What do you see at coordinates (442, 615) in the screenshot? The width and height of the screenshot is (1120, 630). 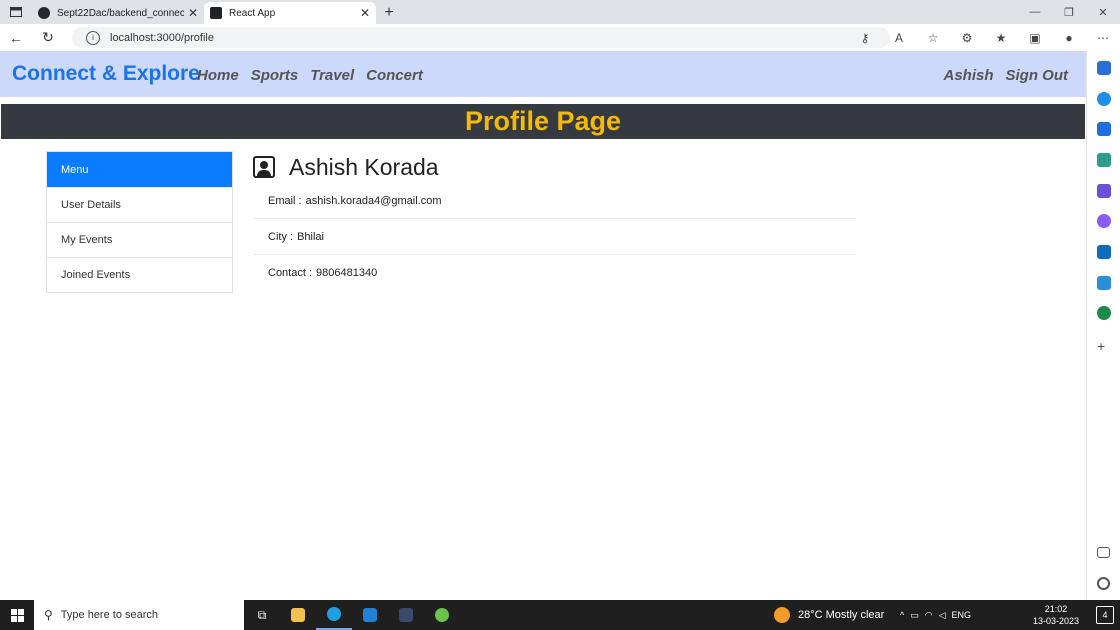 I see `spring-tool-icon` at bounding box center [442, 615].